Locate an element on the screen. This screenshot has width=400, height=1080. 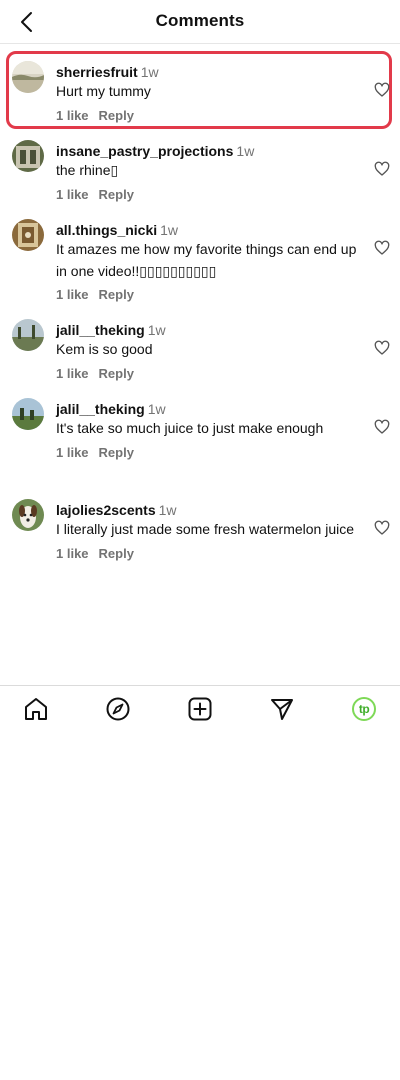
explore-compass-icon is located at coordinates (118, 709).